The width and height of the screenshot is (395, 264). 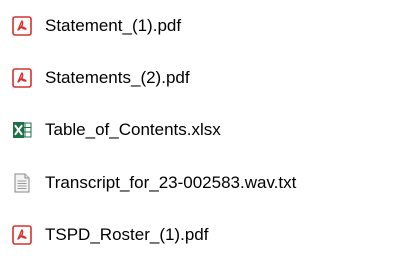 What do you see at coordinates (113, 25) in the screenshot?
I see `file-name: Statement_(1).pdf` at bounding box center [113, 25].